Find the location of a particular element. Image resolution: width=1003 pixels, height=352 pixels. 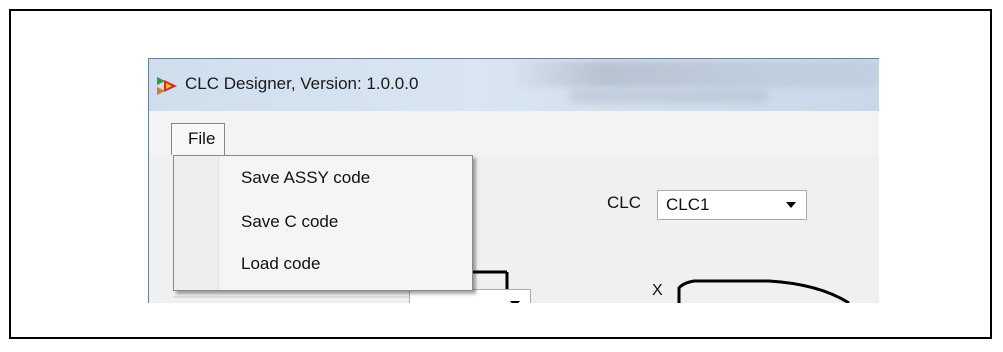

menu-icon-gutter is located at coordinates (196, 223).